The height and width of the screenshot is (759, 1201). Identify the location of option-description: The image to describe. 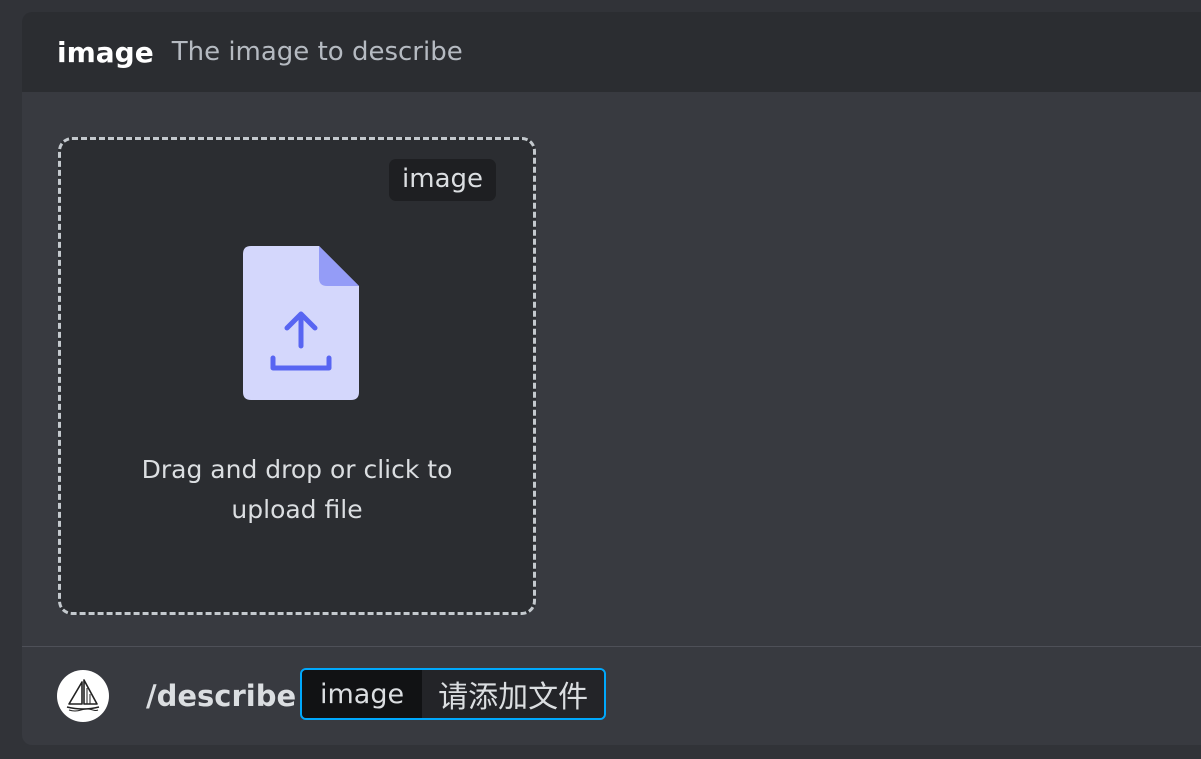
(317, 52).